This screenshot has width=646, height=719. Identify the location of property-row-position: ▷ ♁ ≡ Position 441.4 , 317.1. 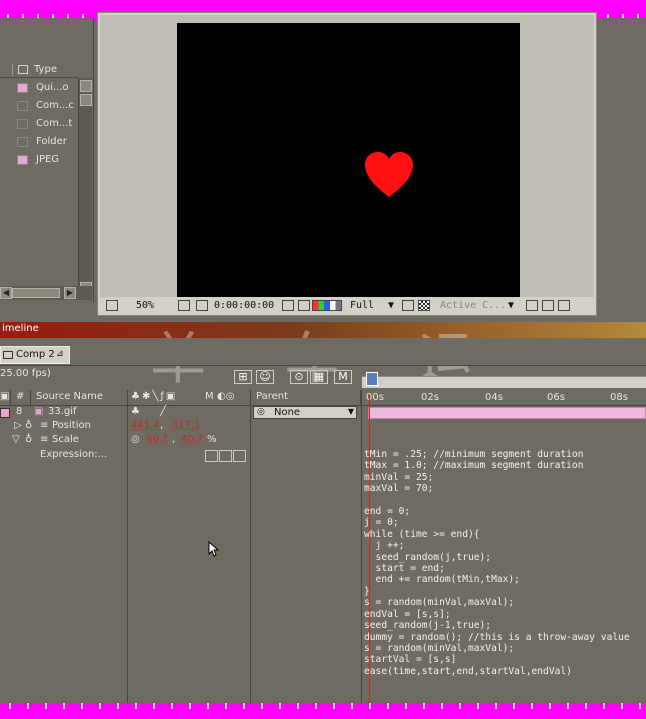
(181, 427).